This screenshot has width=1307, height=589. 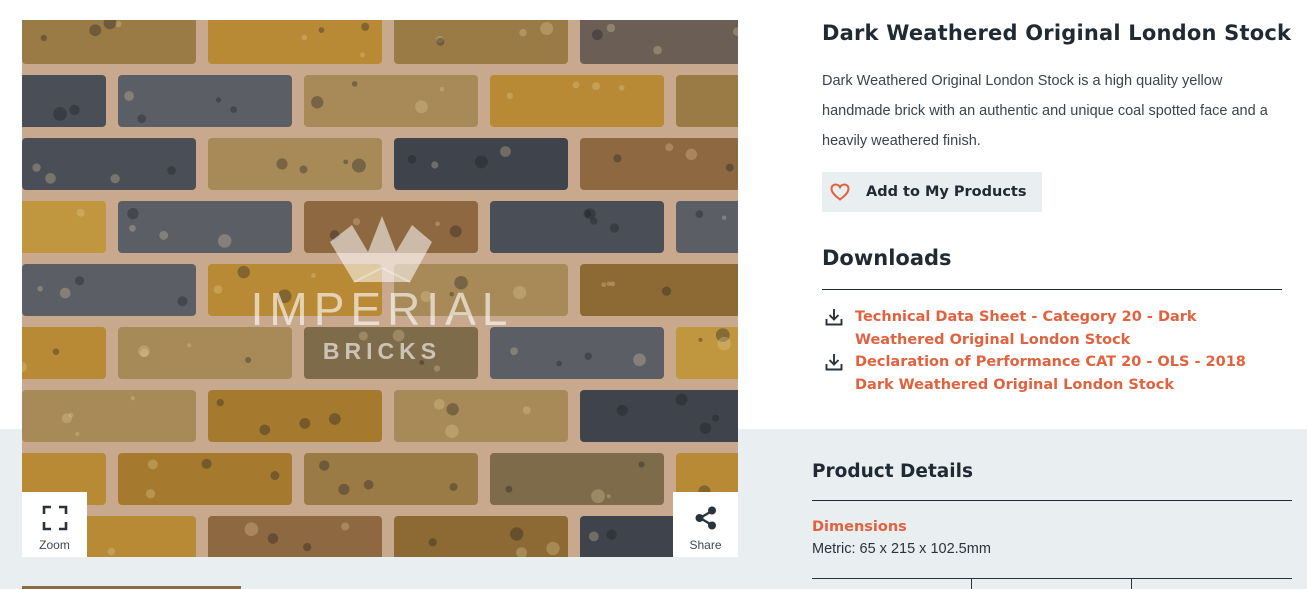 I want to click on share-button: Share, so click(x=705, y=524).